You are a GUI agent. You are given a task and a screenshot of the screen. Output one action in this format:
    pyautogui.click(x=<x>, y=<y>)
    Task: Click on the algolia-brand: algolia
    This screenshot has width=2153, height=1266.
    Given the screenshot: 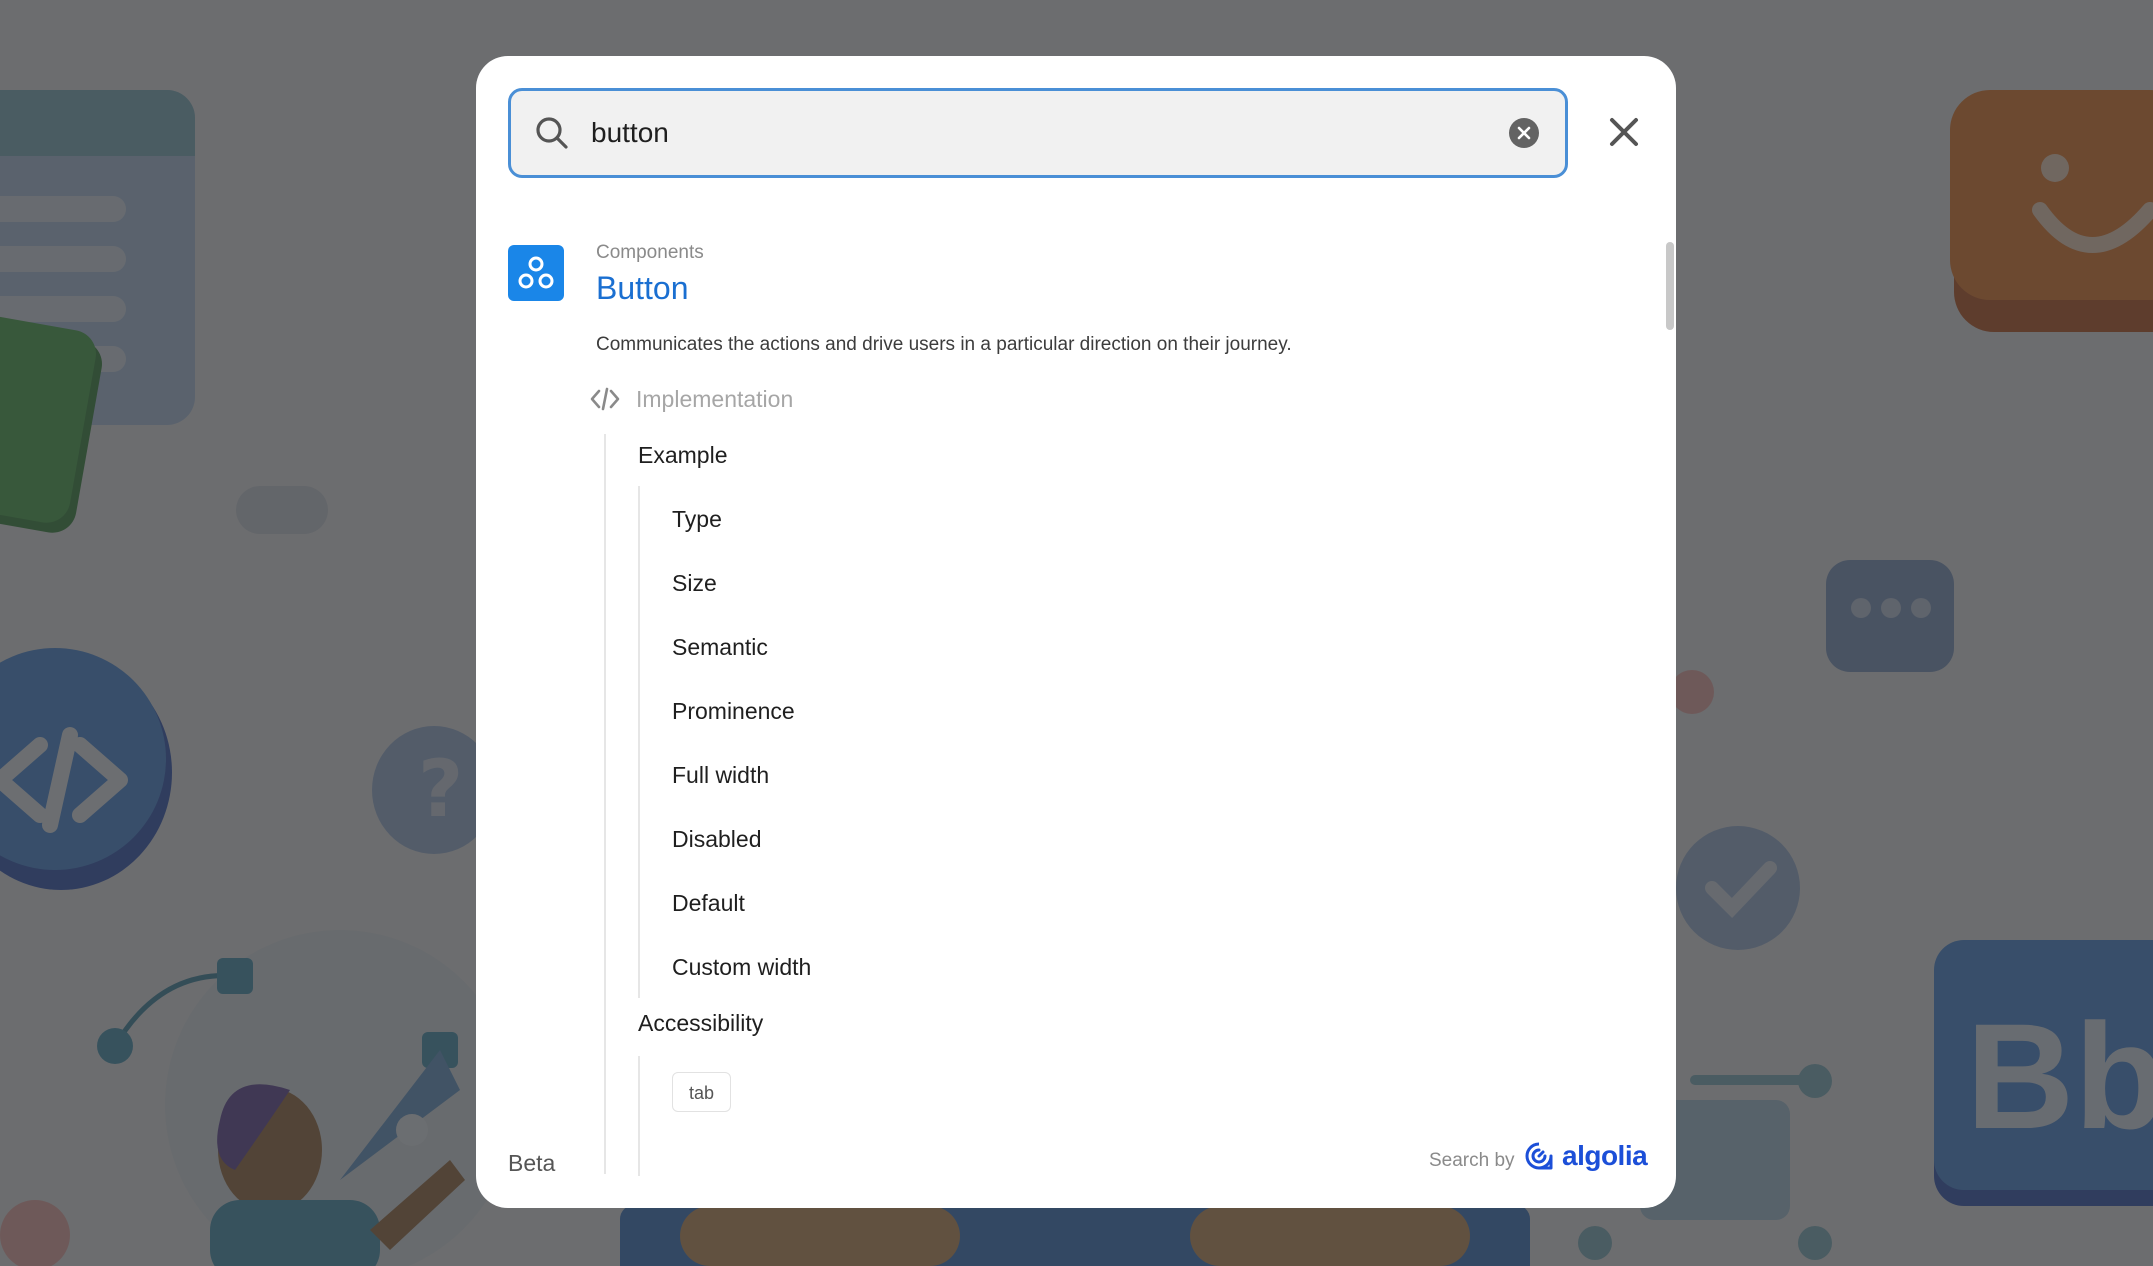 What is the action you would take?
    pyautogui.click(x=1605, y=1155)
    